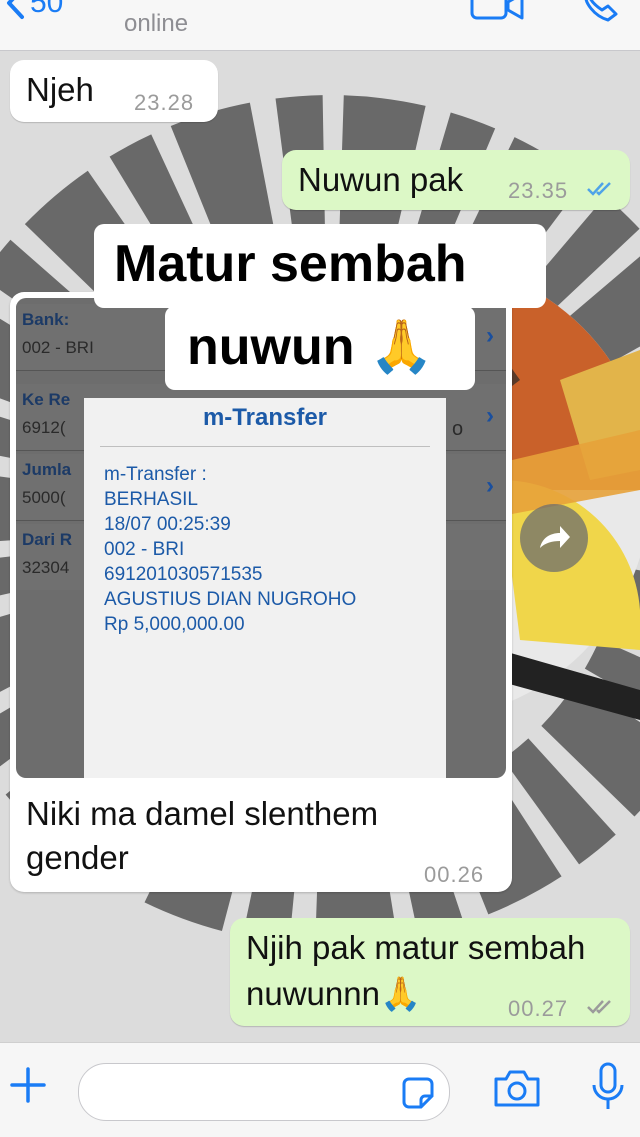  Describe the element at coordinates (28, 1085) in the screenshot. I see `plus-icon` at that location.